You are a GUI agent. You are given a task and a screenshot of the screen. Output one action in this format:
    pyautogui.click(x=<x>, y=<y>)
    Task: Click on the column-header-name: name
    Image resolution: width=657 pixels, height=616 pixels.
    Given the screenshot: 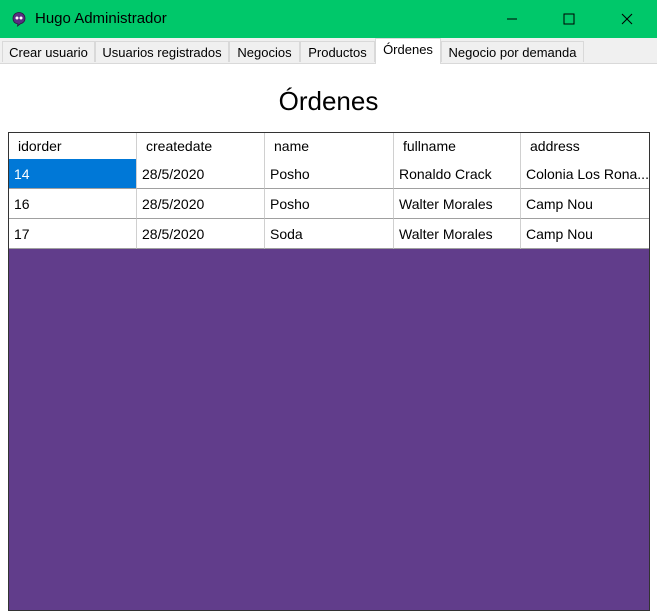 What is the action you would take?
    pyautogui.click(x=329, y=146)
    